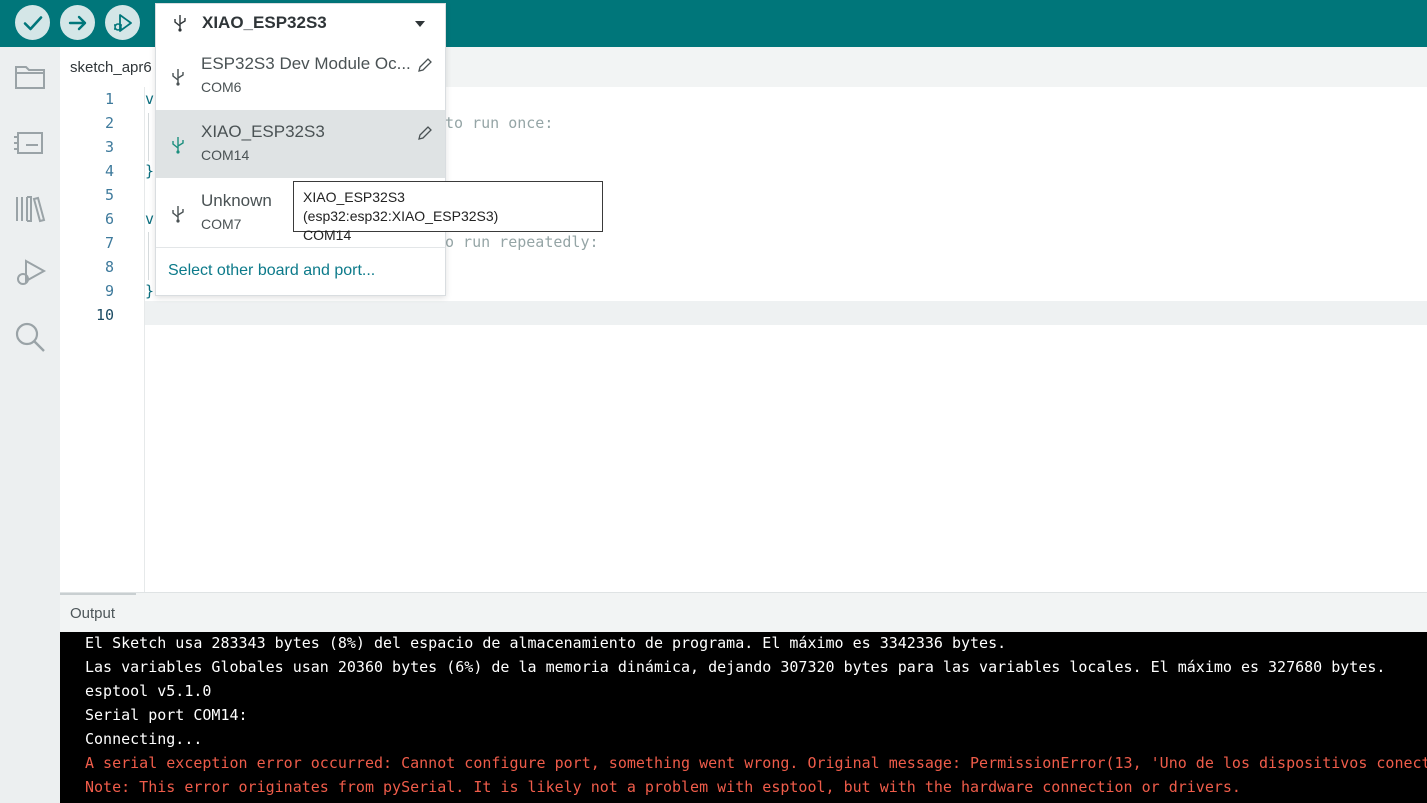 The width and height of the screenshot is (1427, 803). I want to click on upload-button, so click(77, 22).